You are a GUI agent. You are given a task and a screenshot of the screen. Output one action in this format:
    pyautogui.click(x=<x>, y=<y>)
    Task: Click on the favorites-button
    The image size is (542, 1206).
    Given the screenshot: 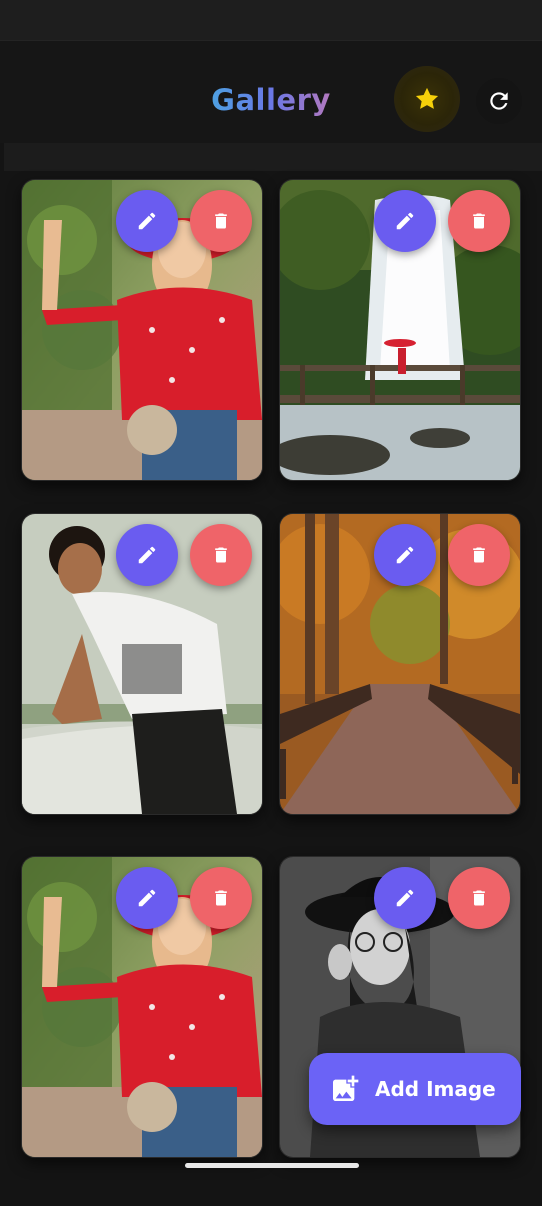 What is the action you would take?
    pyautogui.click(x=427, y=99)
    